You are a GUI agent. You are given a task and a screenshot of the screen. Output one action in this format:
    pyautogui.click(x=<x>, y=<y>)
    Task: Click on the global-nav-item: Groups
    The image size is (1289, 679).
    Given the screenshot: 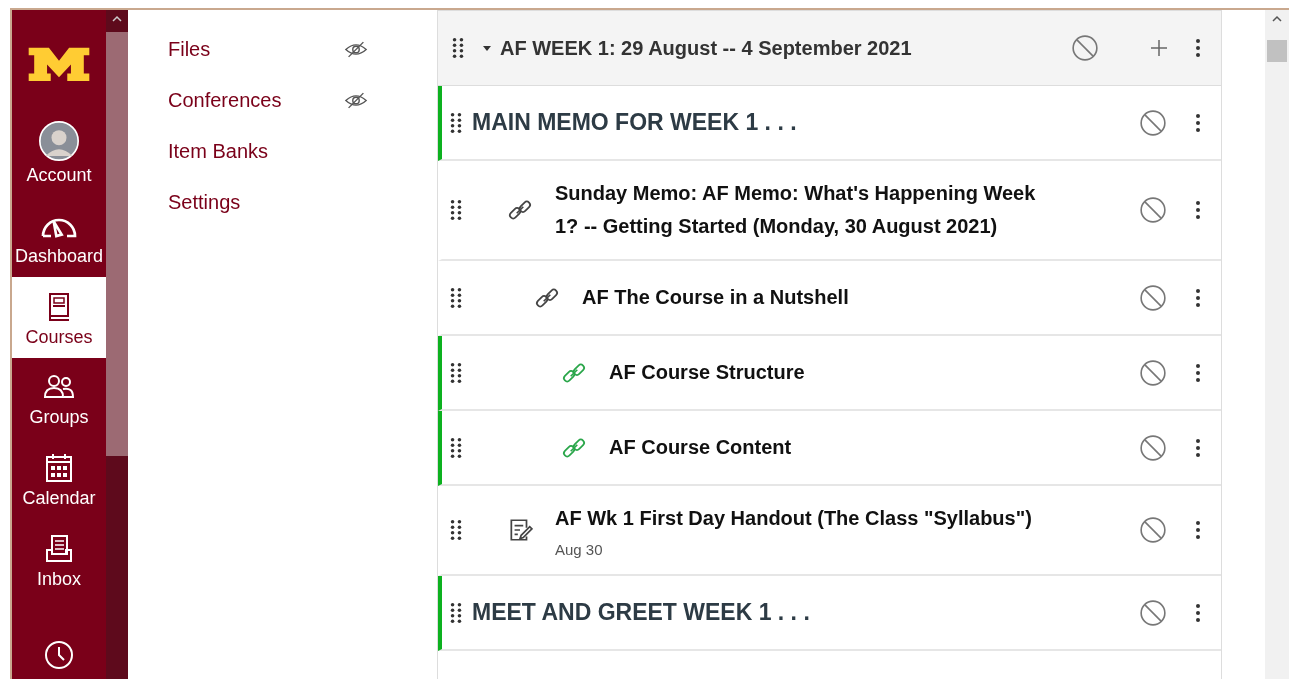 What is the action you would take?
    pyautogui.click(x=59, y=398)
    